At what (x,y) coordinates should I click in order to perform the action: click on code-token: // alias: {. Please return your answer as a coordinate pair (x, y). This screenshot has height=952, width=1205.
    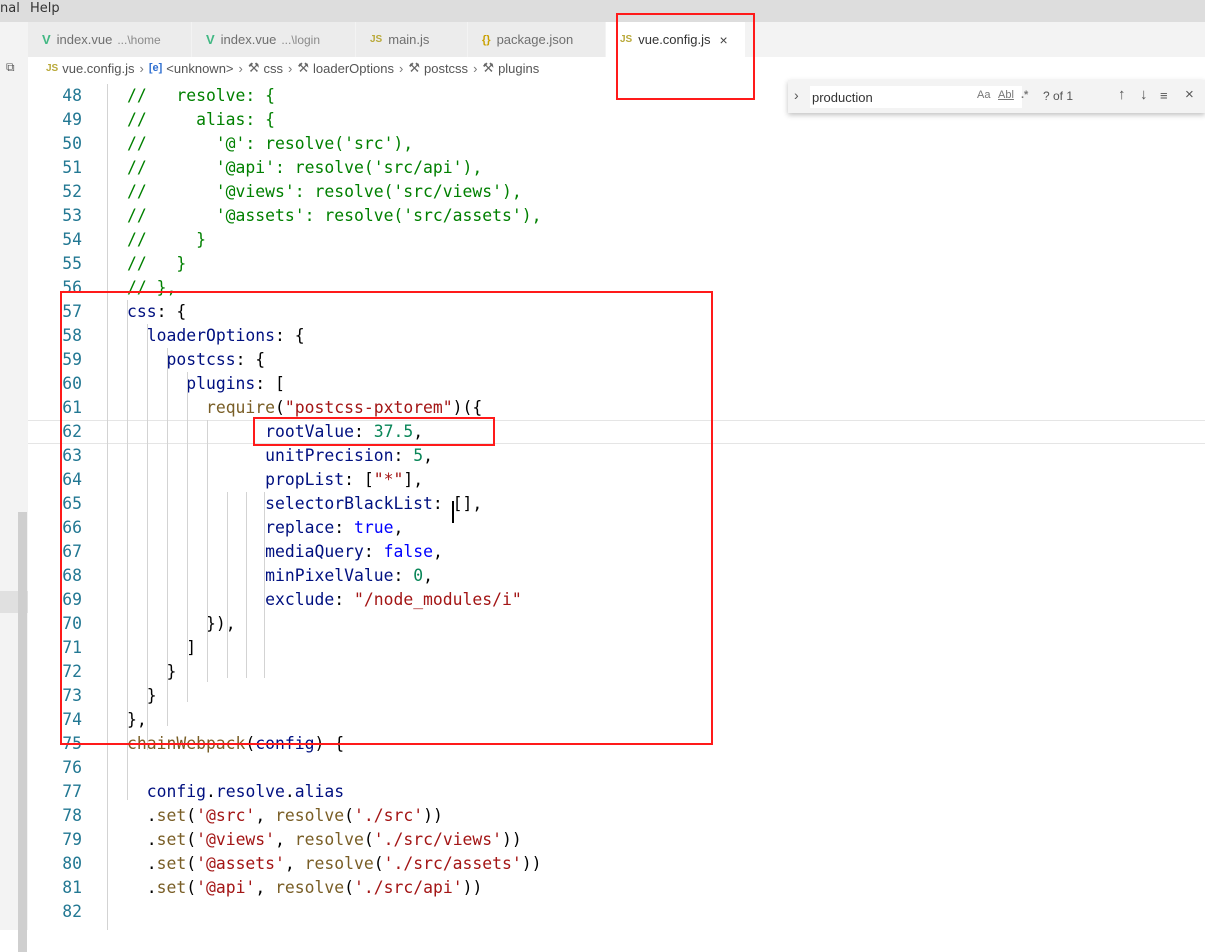
    Looking at the image, I should click on (201, 119).